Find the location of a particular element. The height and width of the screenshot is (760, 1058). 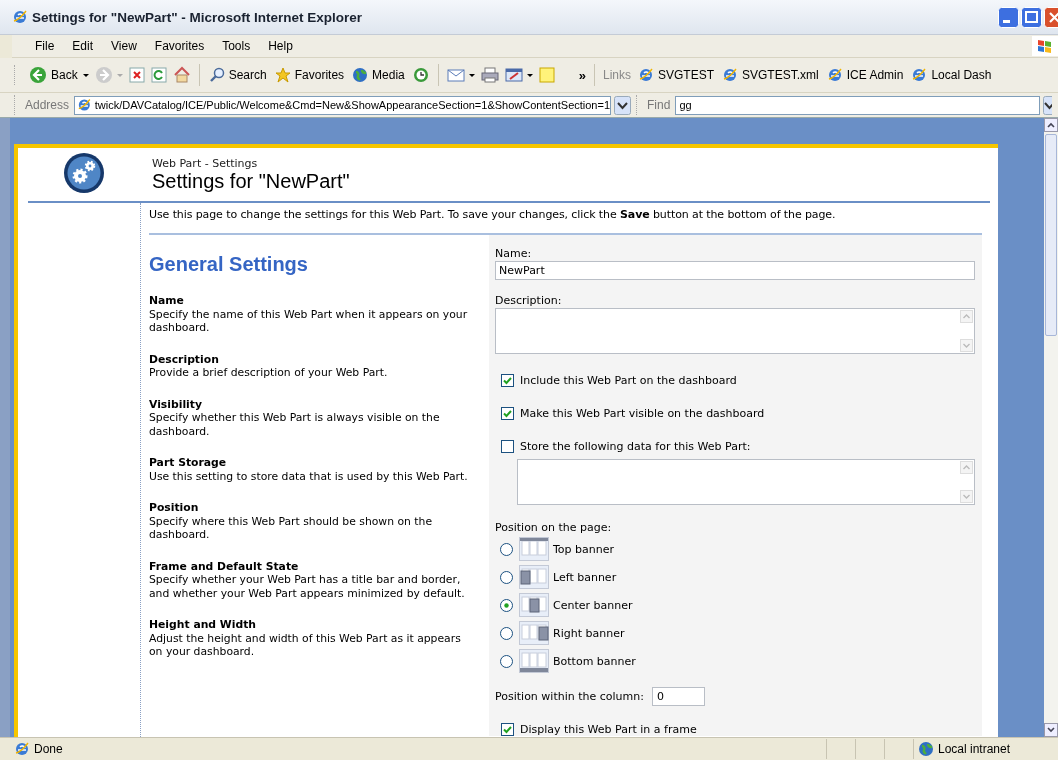

link-button: SVGTEST.xml is located at coordinates (770, 75).